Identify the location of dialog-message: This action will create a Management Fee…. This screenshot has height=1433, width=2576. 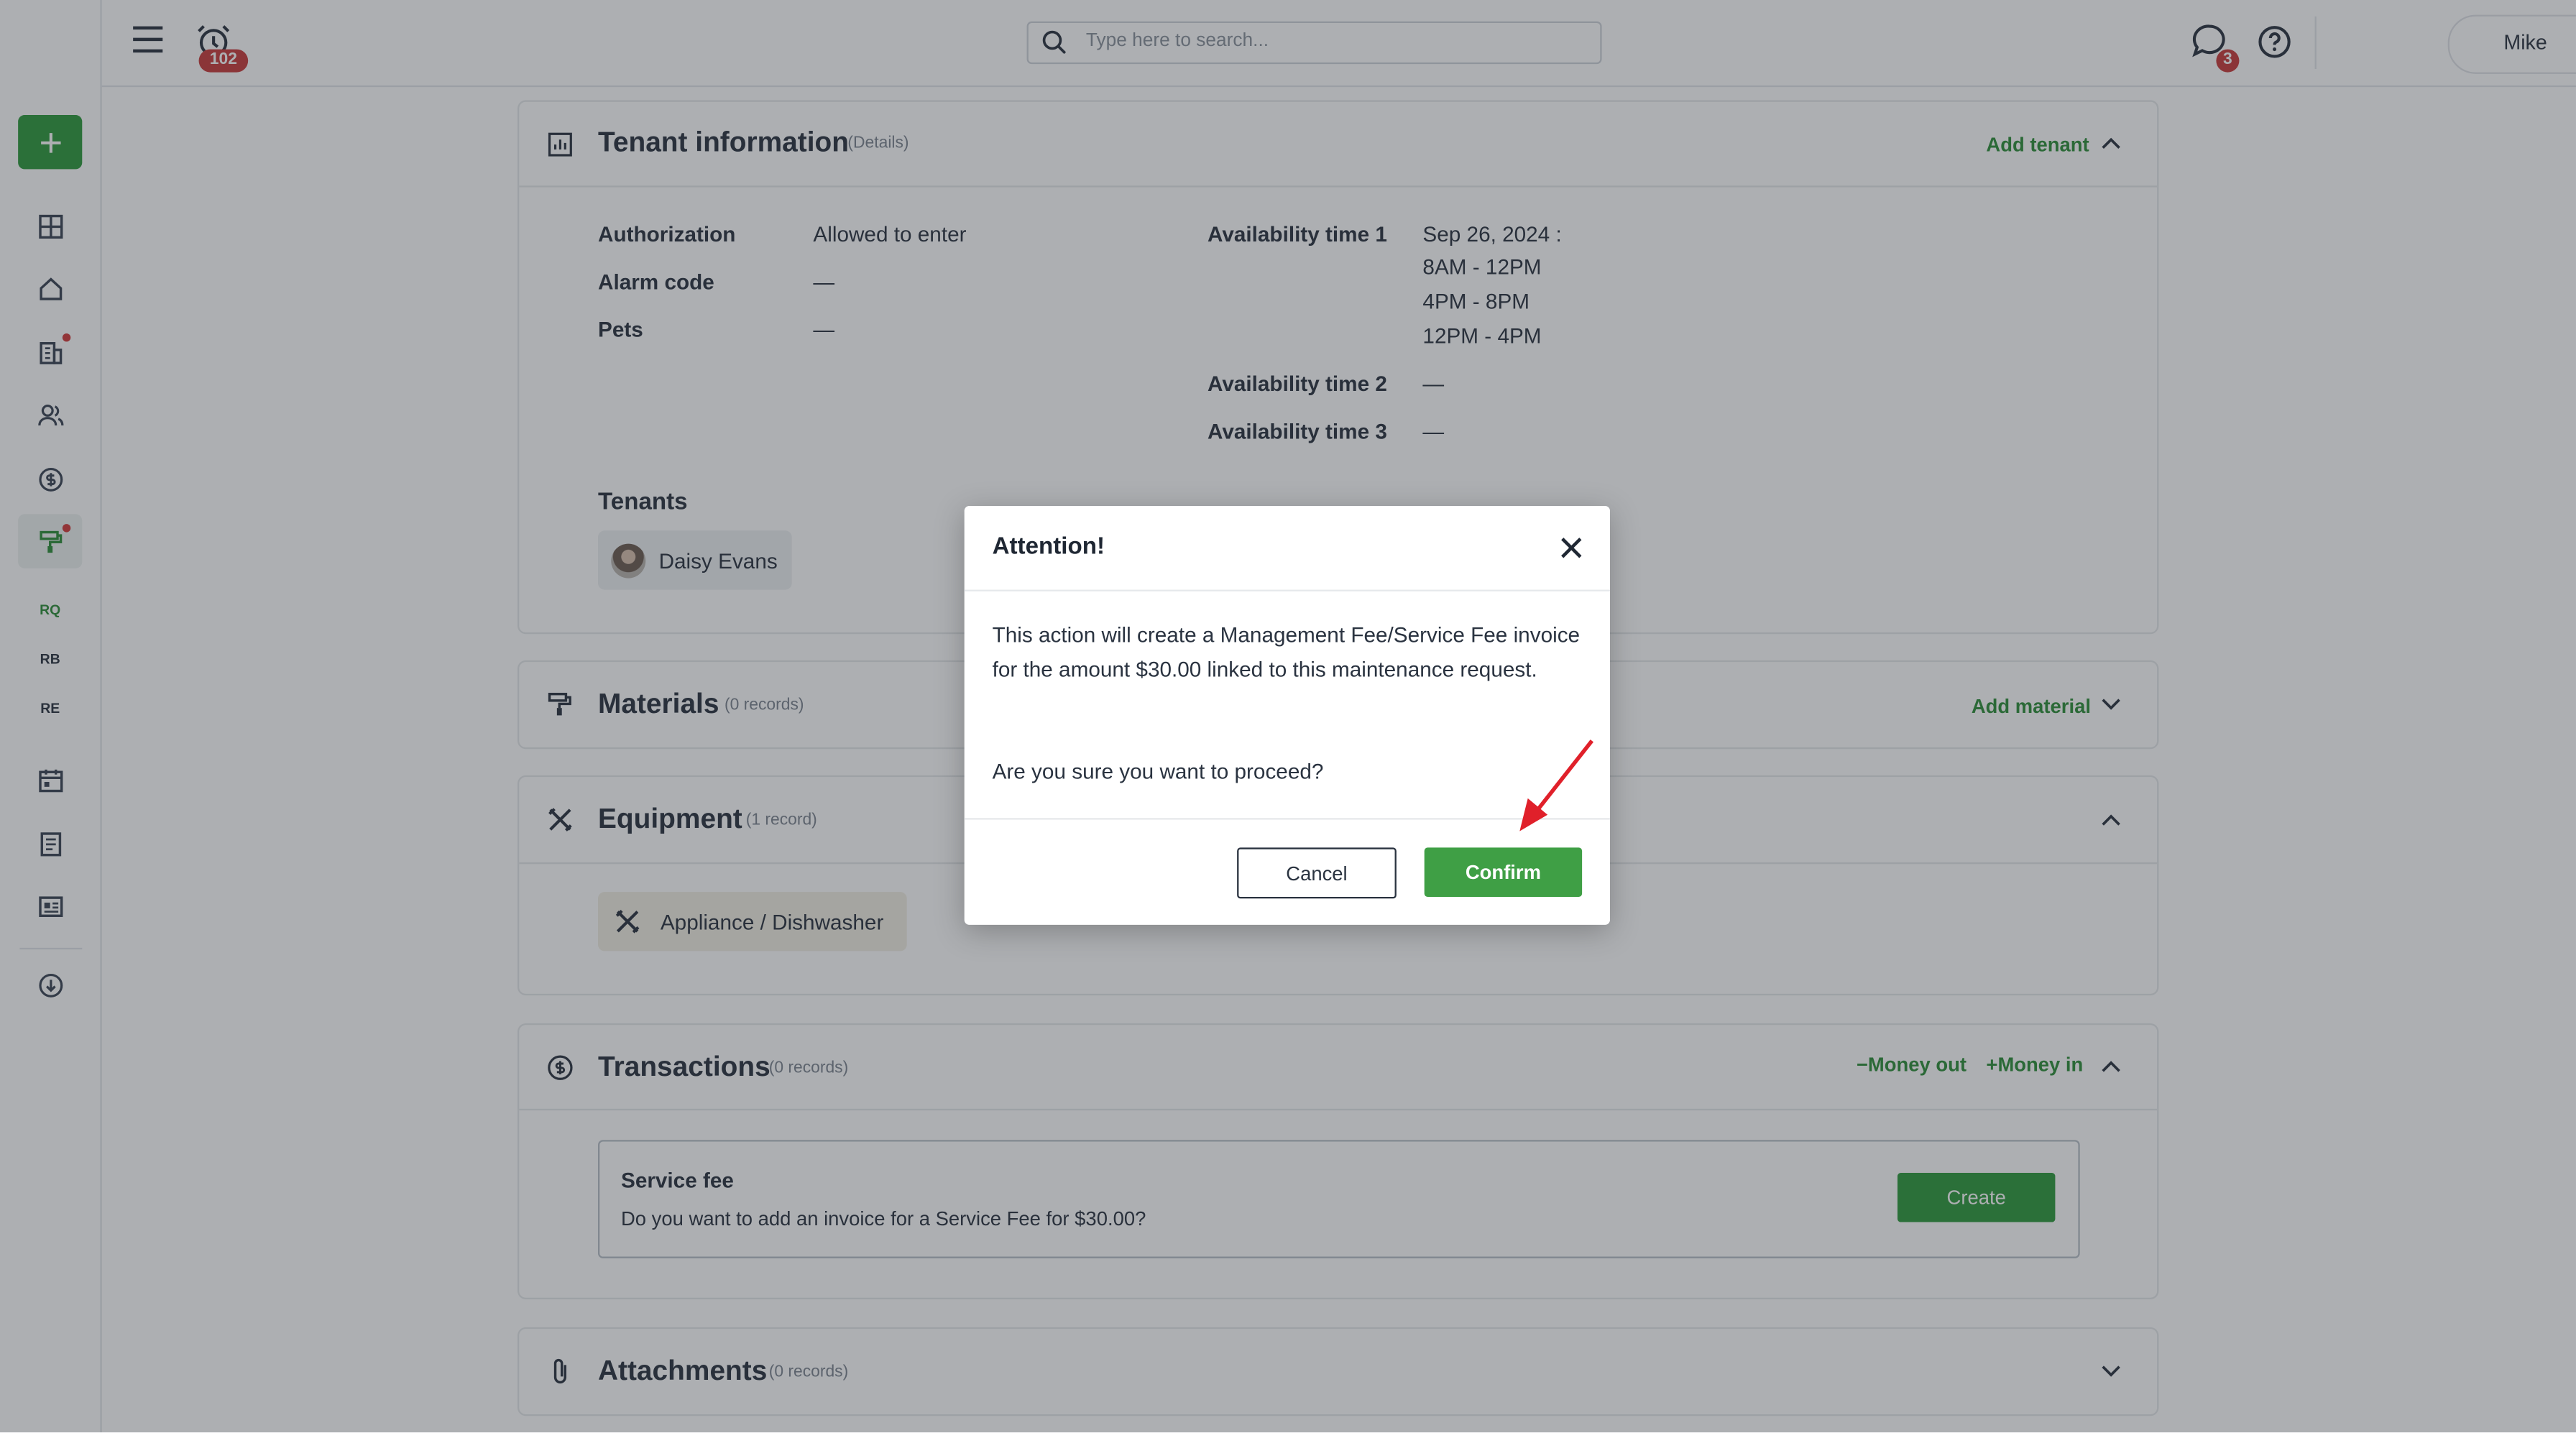
(1286, 651).